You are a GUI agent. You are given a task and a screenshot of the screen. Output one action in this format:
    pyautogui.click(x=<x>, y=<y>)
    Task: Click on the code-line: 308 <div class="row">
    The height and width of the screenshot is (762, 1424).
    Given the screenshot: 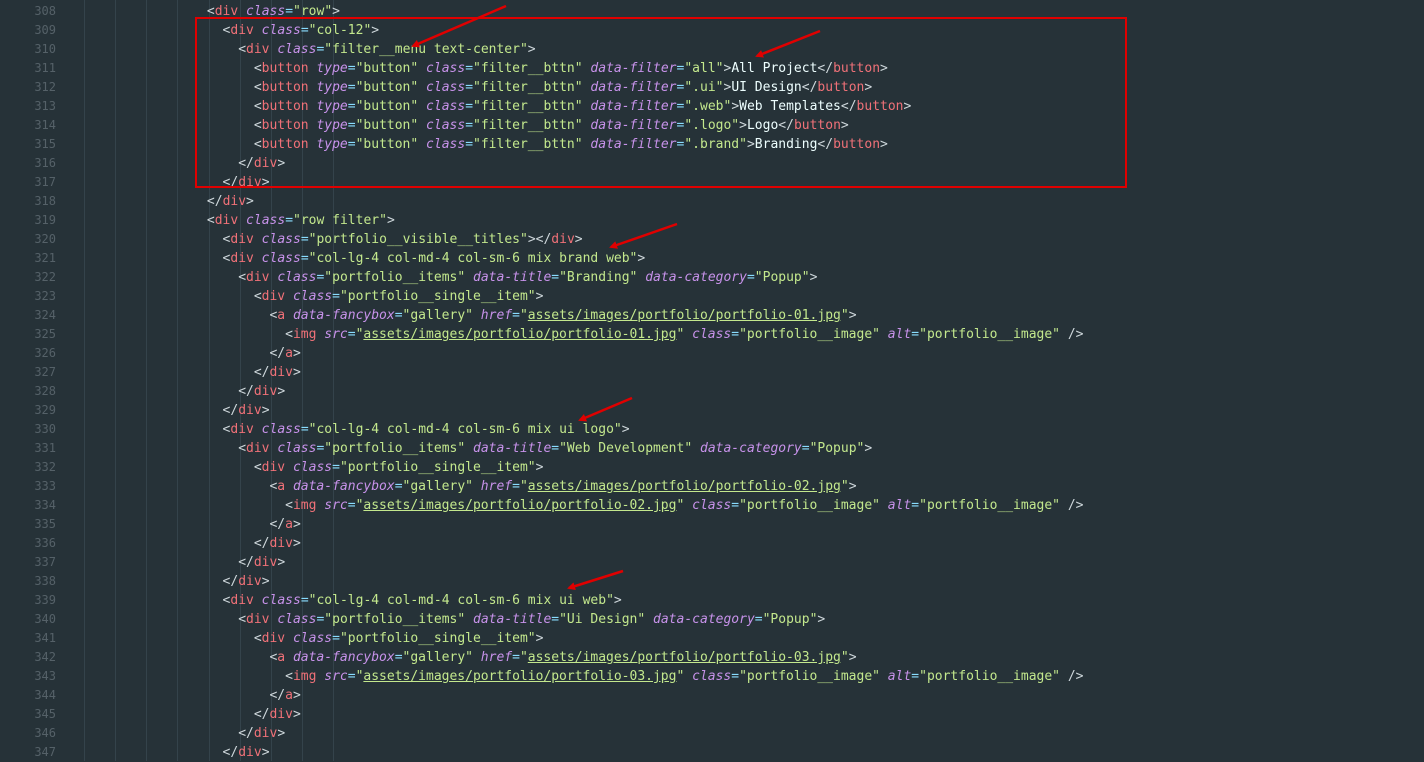 What is the action you would take?
    pyautogui.click(x=712, y=11)
    